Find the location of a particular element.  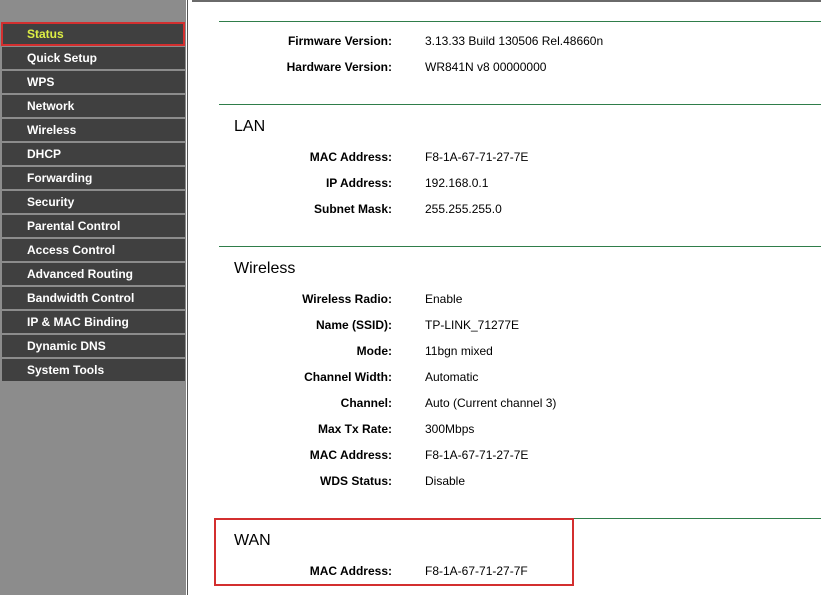

ssid-value: TP-LINK_71277E is located at coordinates (472, 325).